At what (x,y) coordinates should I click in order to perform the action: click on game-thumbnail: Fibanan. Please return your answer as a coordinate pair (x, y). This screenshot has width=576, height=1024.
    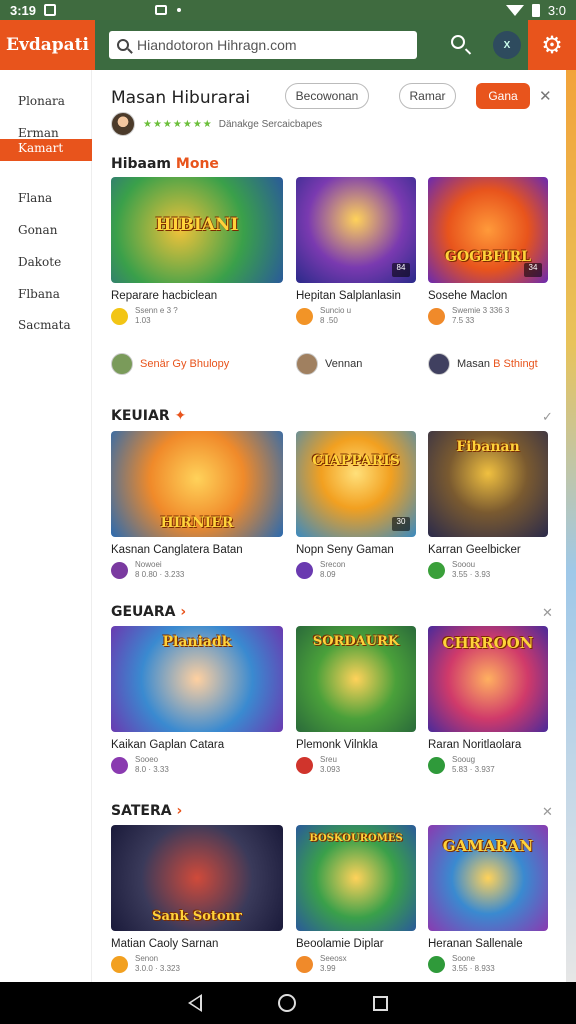
    Looking at the image, I should click on (488, 484).